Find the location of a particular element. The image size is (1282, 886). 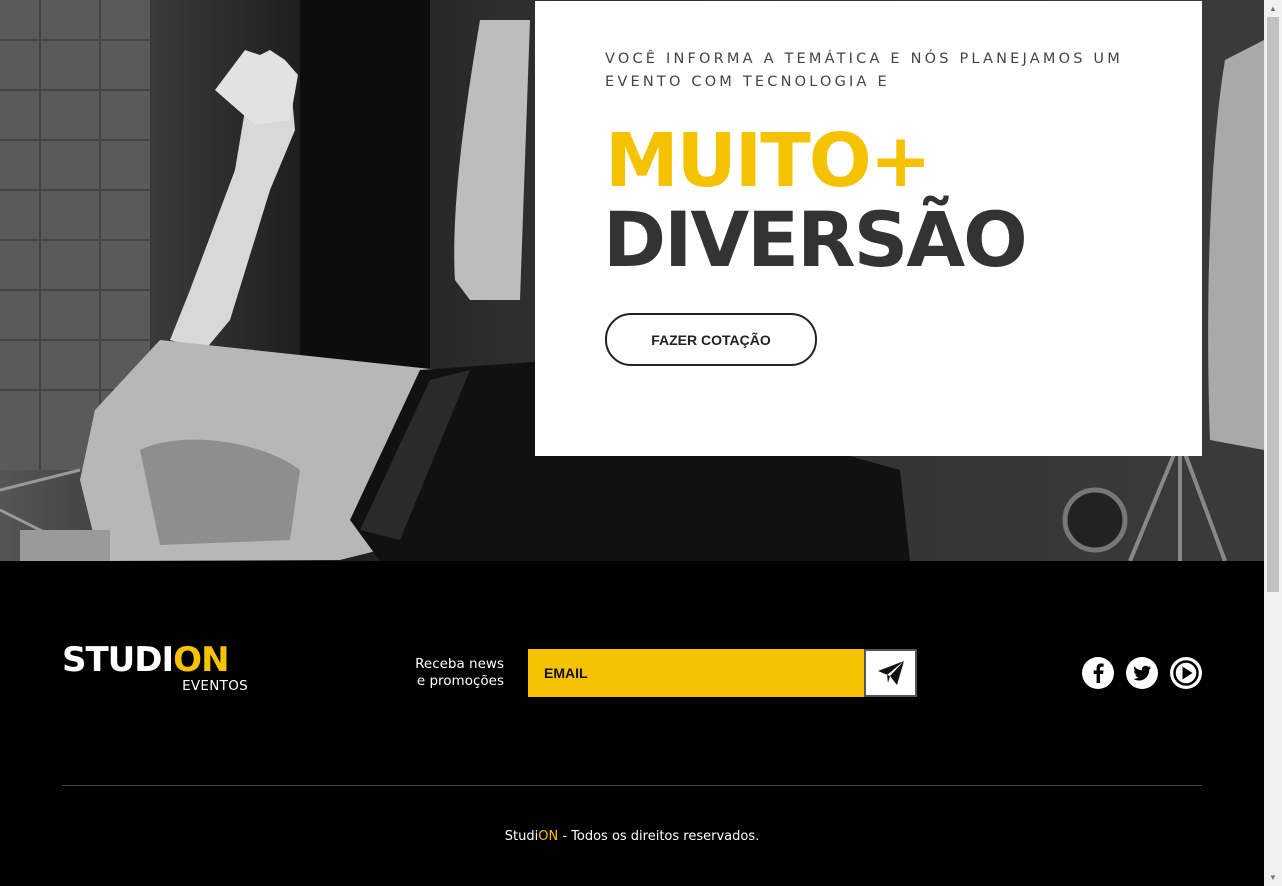

youtube-link is located at coordinates (1186, 673).